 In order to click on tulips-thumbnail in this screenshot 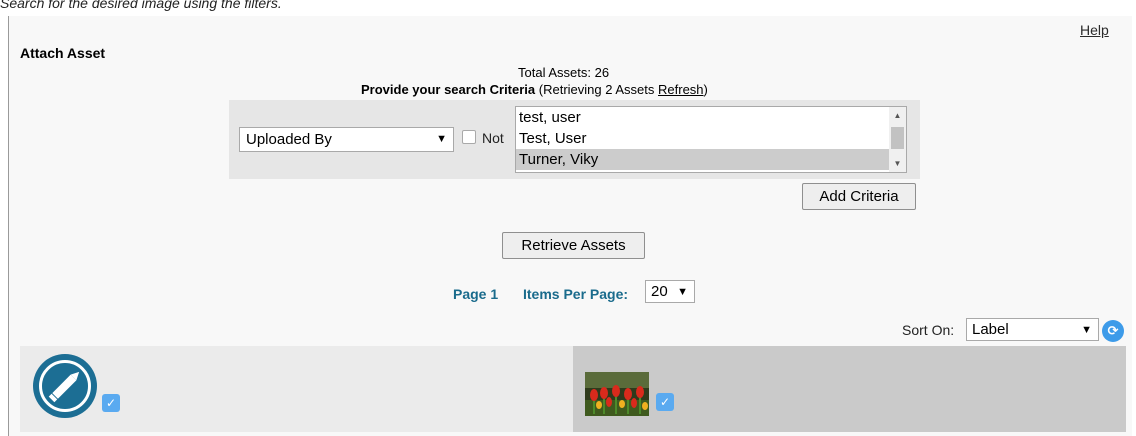, I will do `click(617, 394)`.